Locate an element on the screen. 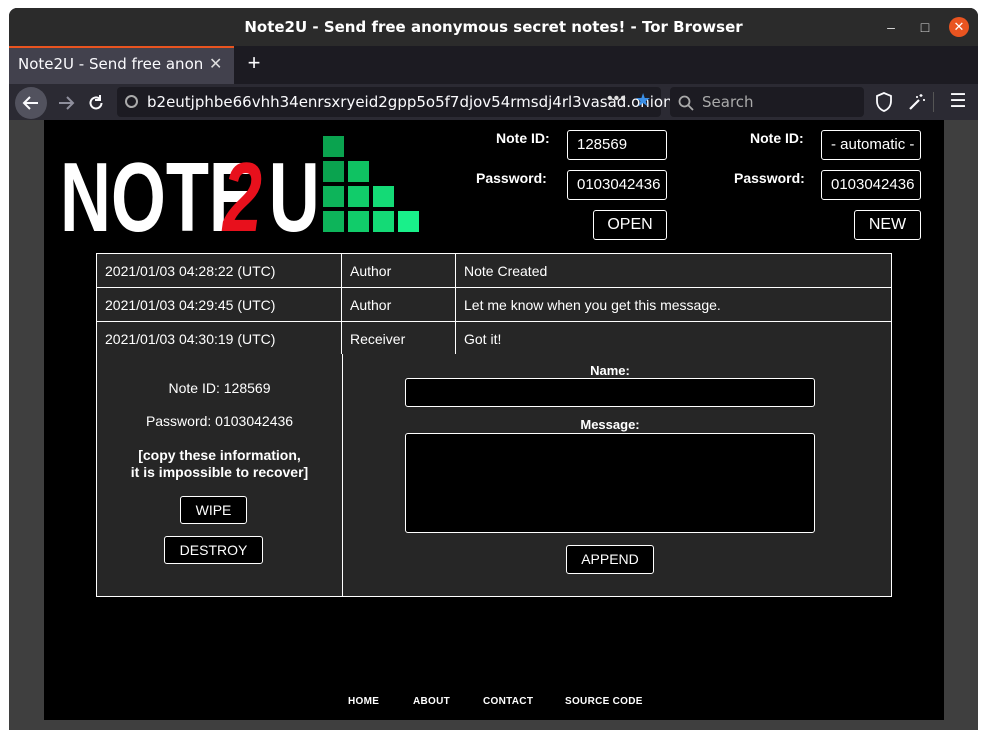 The width and height of the screenshot is (987, 738). forward-arrow-icon is located at coordinates (66, 103).